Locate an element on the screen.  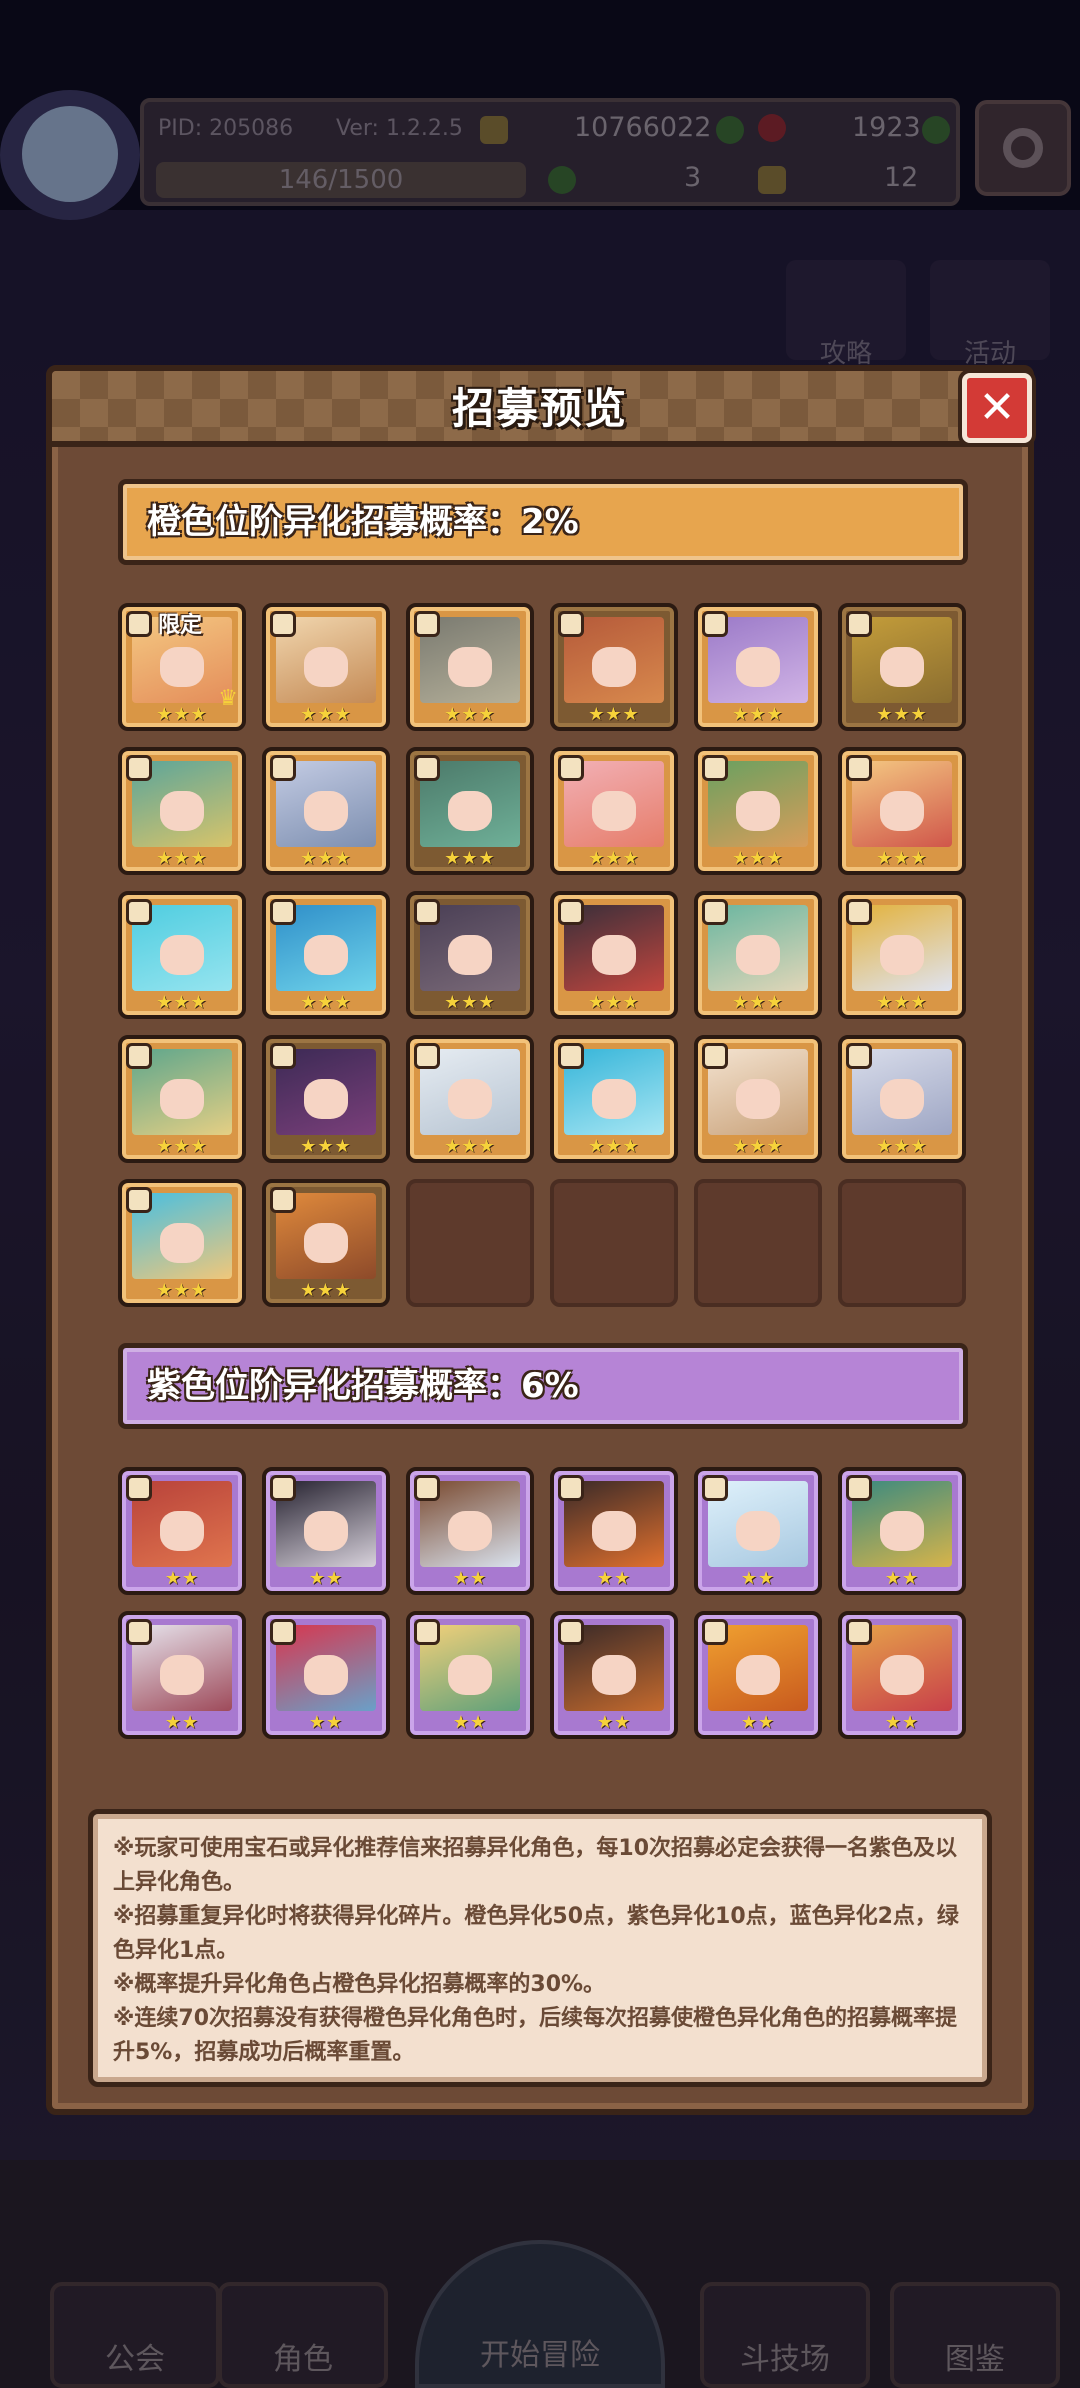
add-gem-icon is located at coordinates (936, 130).